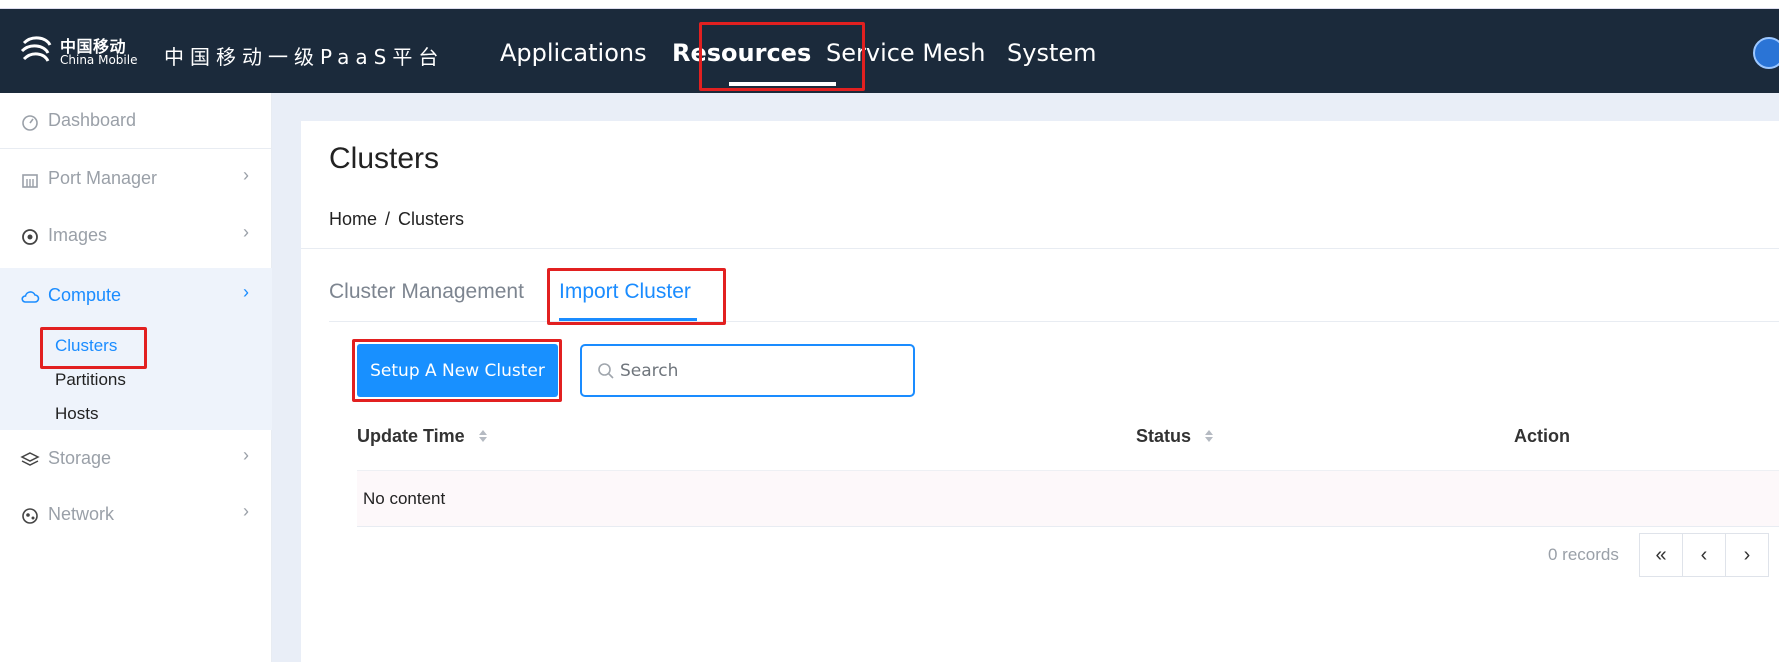  Describe the element at coordinates (99, 60) in the screenshot. I see `logo-english-text: China Mobile` at that location.